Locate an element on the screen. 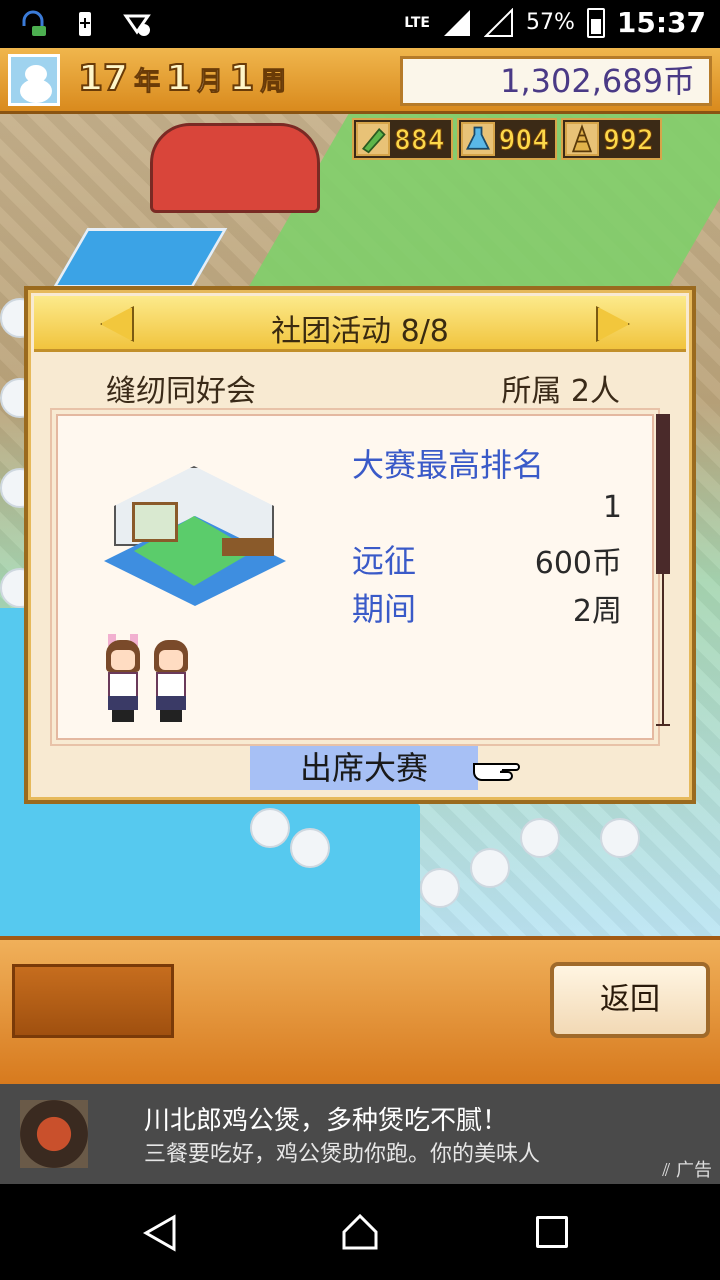 The image size is (720, 1280). ad-banner: 川北郎鸡公煲，多种煲吃不腻！ 三餐要吃好，鸡公煲助你跑。你的美味人 ⫽ 广告 is located at coordinates (360, 1134).